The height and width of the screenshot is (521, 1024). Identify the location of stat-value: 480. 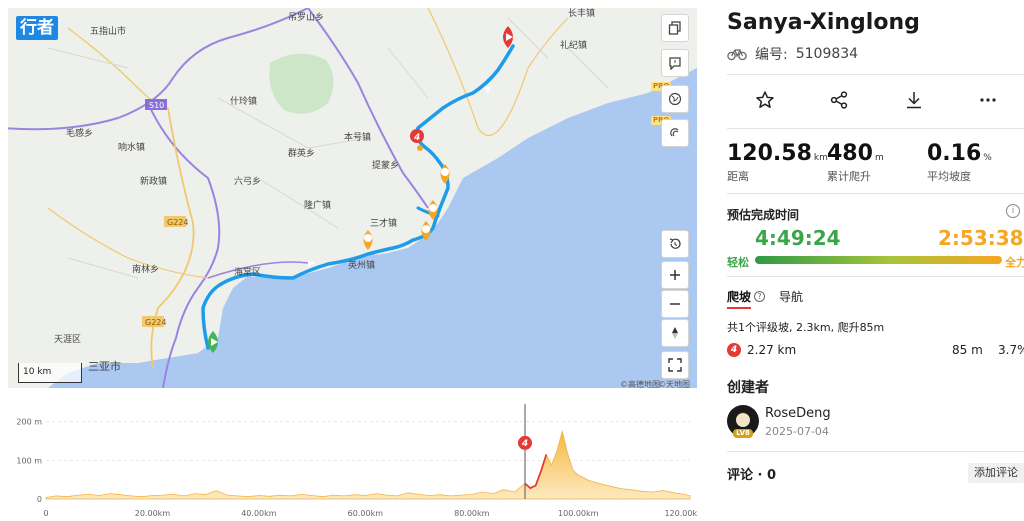
(850, 153).